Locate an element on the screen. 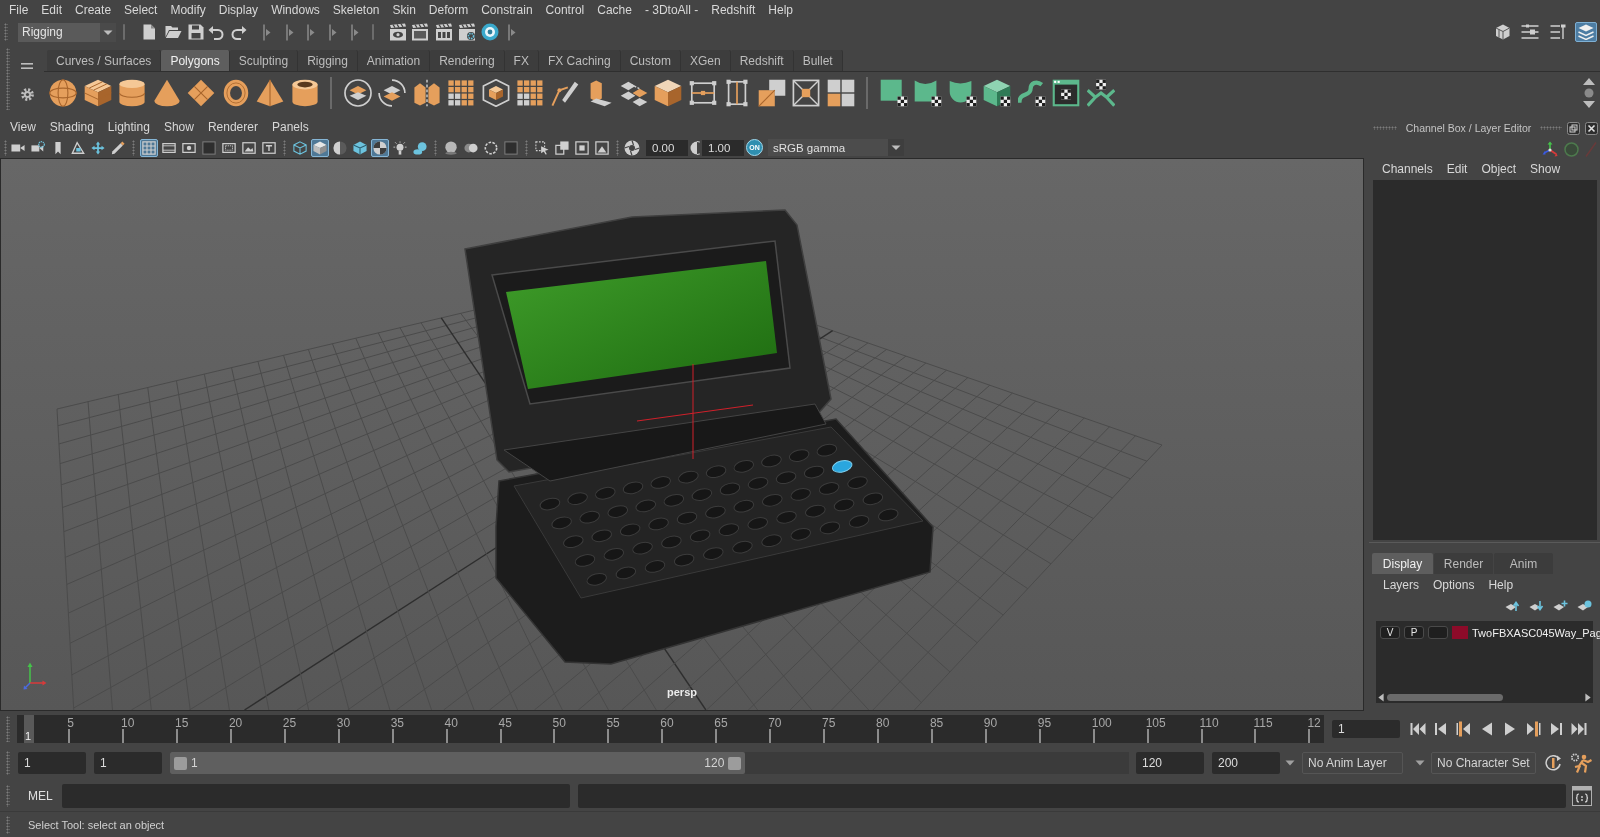  shelf-tab: FX is located at coordinates (521, 60).